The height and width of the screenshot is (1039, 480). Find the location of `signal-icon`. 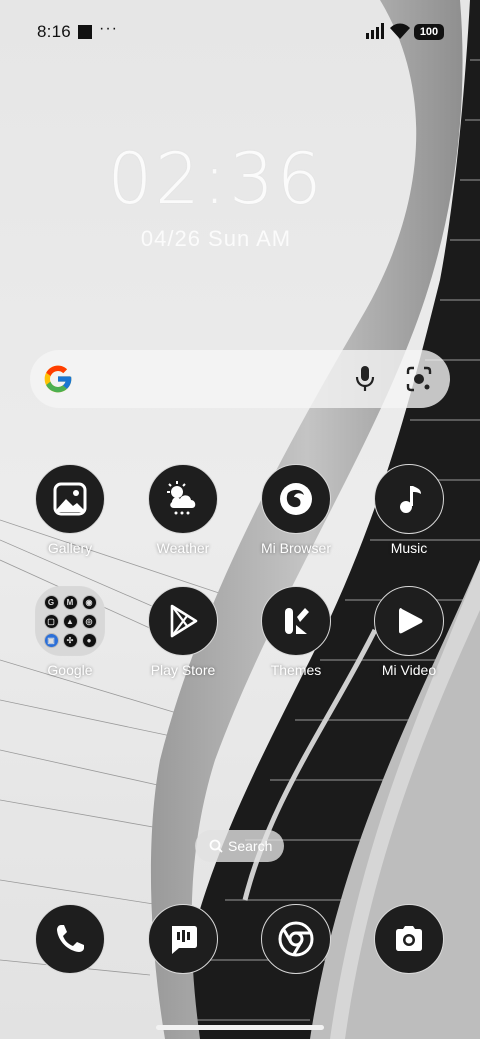

signal-icon is located at coordinates (375, 31).